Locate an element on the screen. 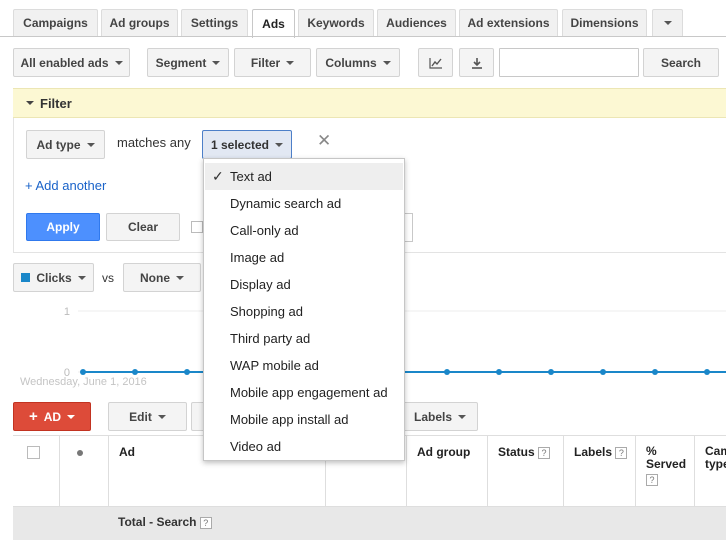 The width and height of the screenshot is (726, 540). tab-dimensions: Dimensions is located at coordinates (604, 22).